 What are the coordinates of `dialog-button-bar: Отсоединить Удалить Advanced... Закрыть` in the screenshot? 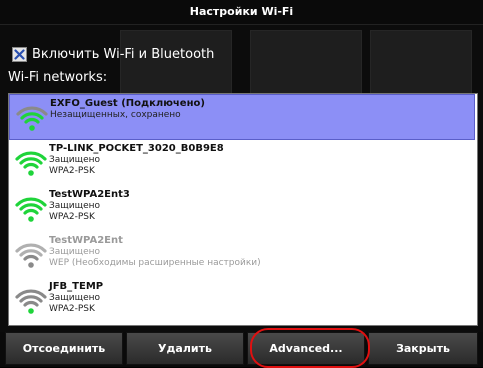 It's located at (241, 349).